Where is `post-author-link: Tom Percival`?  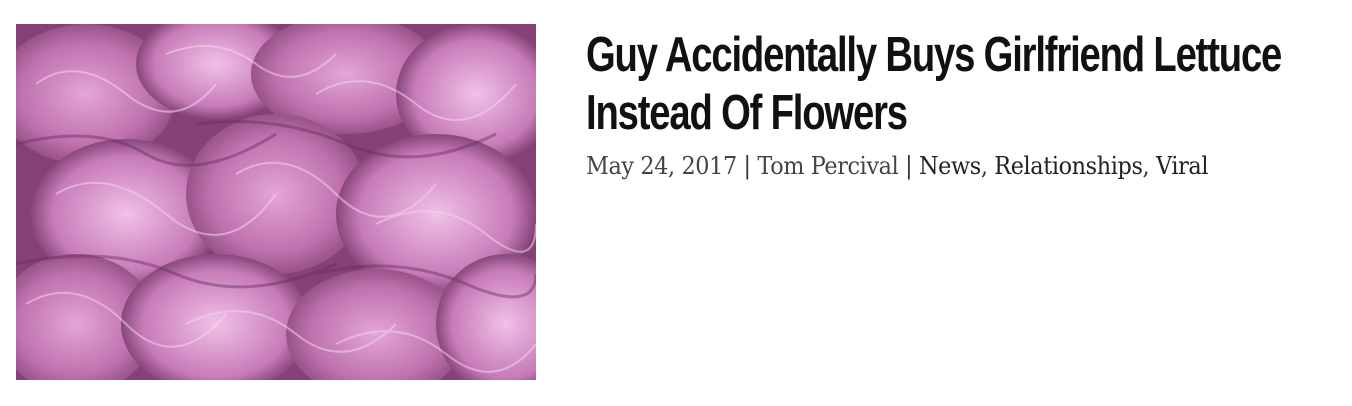
post-author-link: Tom Percival is located at coordinates (827, 166).